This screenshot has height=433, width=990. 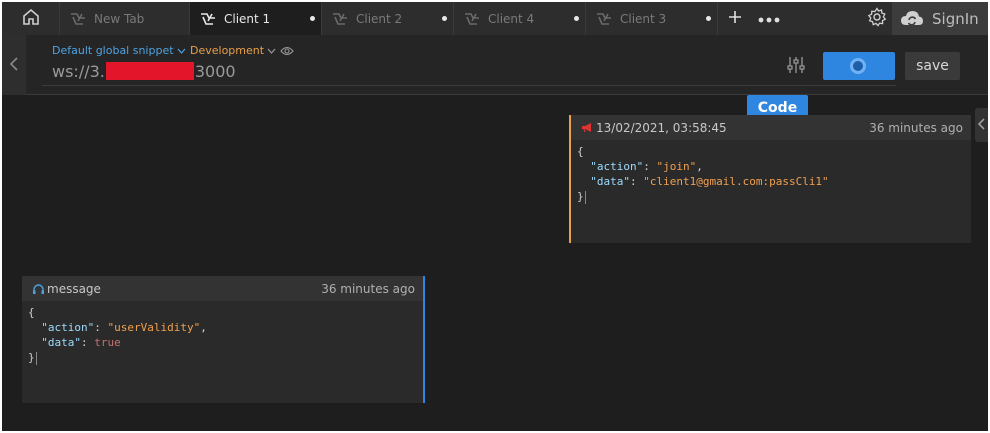 I want to click on collapse-right-button, so click(x=981, y=125).